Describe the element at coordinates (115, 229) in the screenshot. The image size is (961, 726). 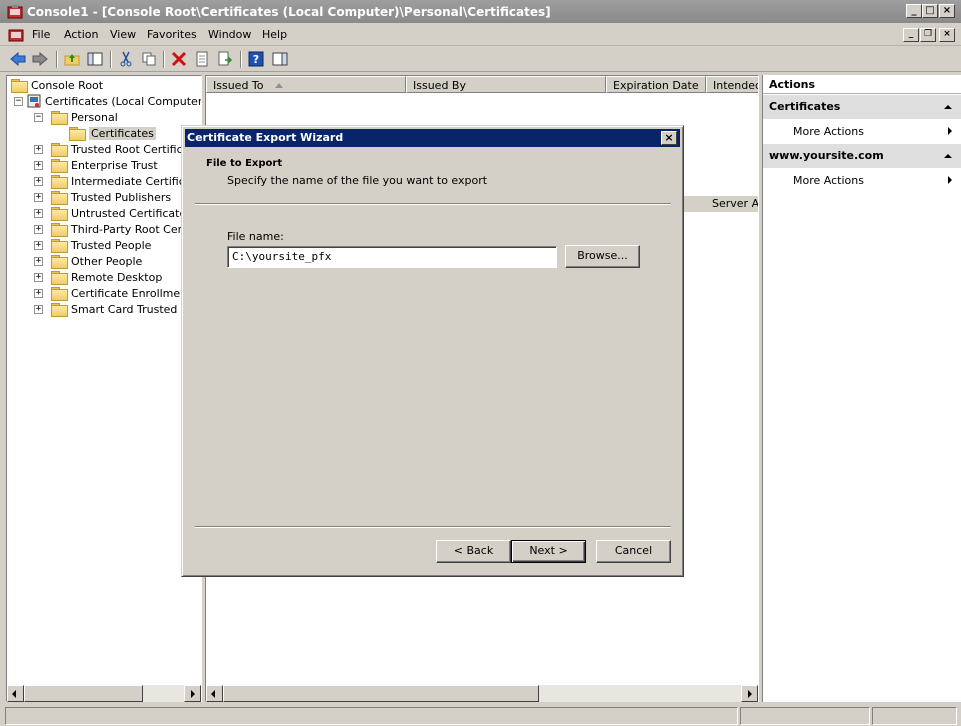
I see `tree-item-store: + Third-Party Root Certifi` at that location.